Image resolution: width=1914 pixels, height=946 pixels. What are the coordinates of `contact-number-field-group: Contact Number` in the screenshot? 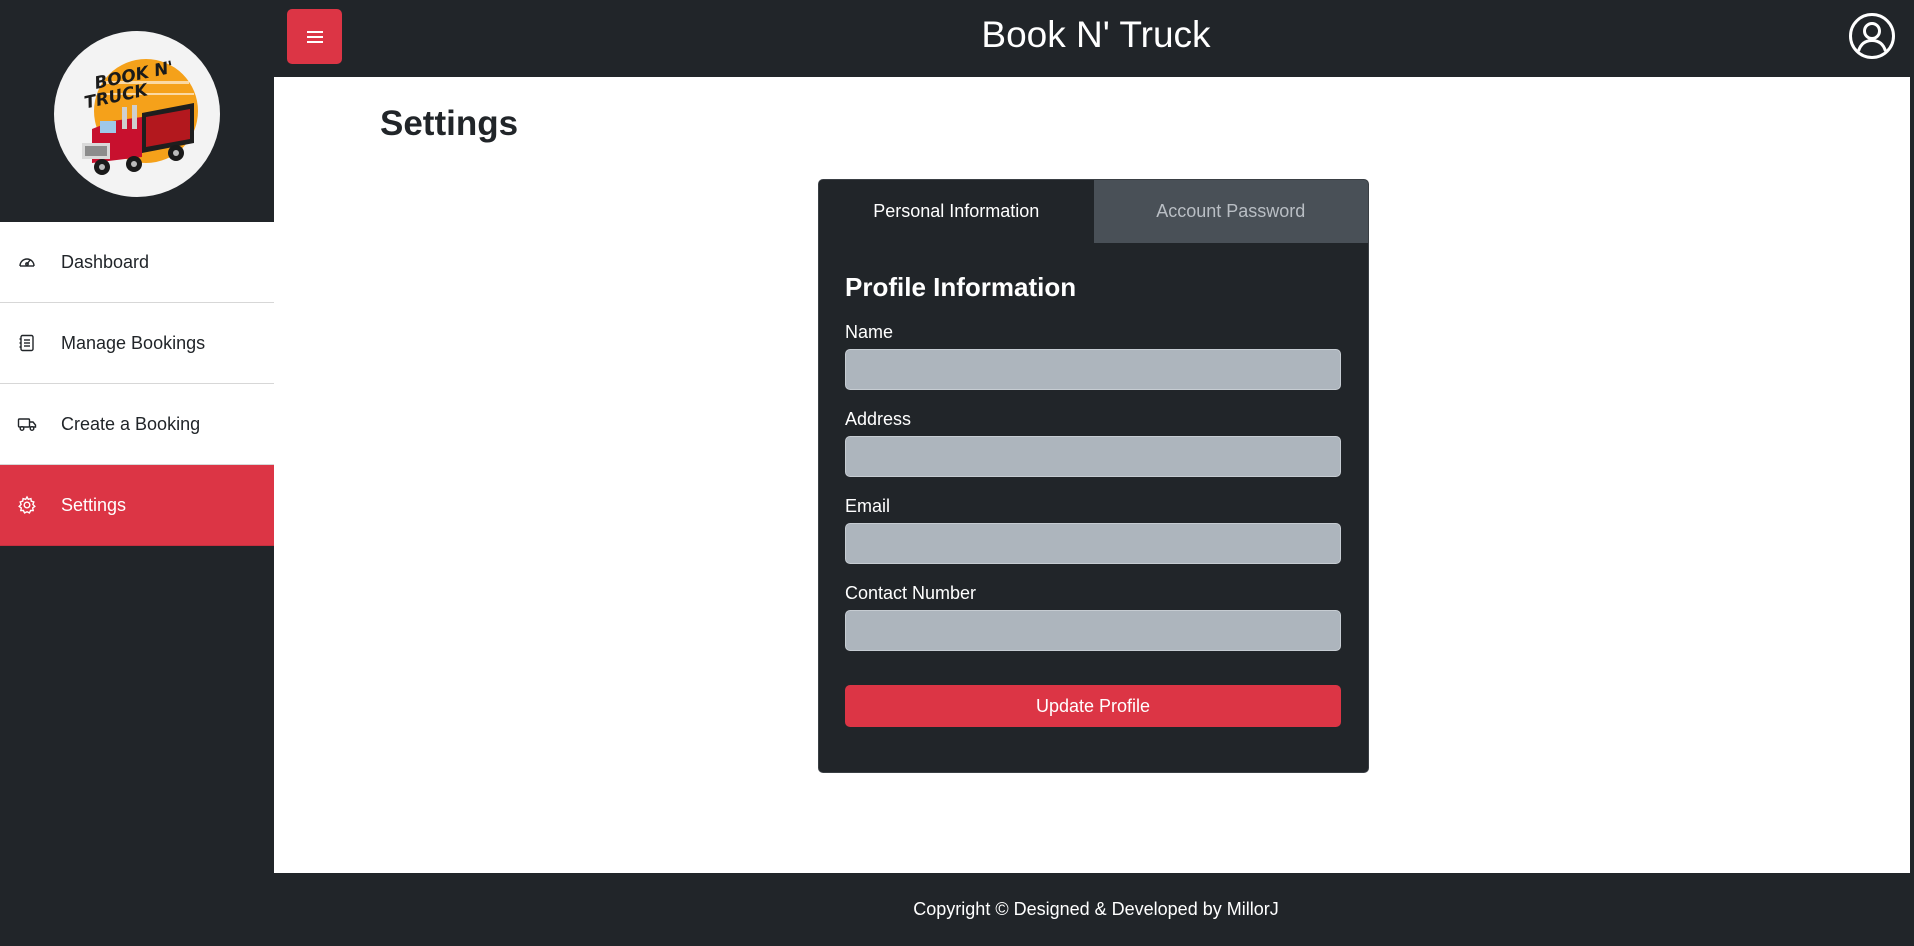 It's located at (1093, 617).